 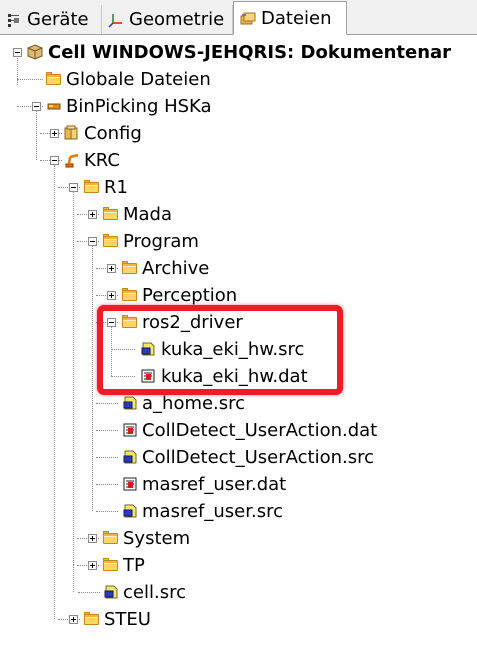 I want to click on tree-node-label: Perception, so click(x=190, y=295).